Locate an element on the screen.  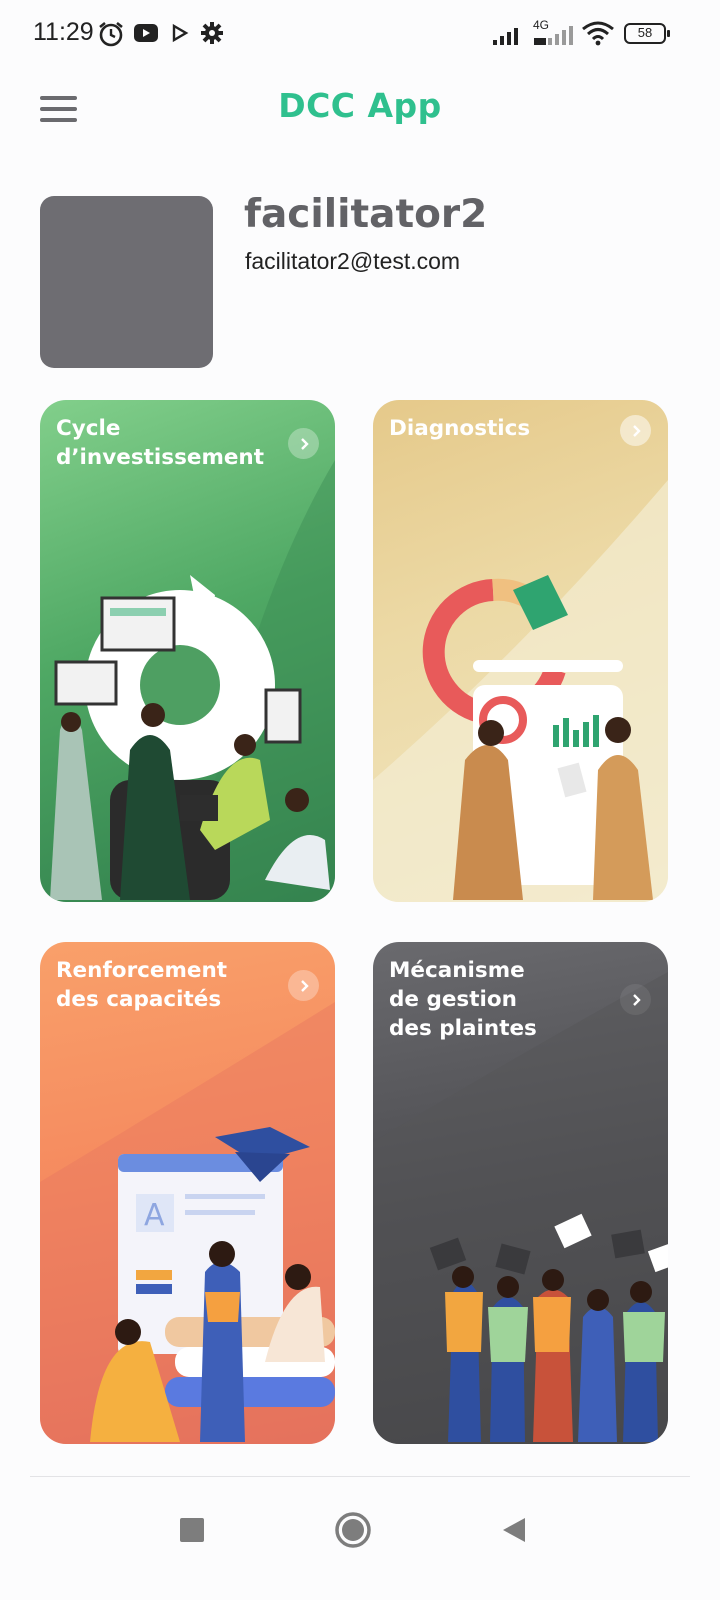
recents-icon is located at coordinates (192, 1530).